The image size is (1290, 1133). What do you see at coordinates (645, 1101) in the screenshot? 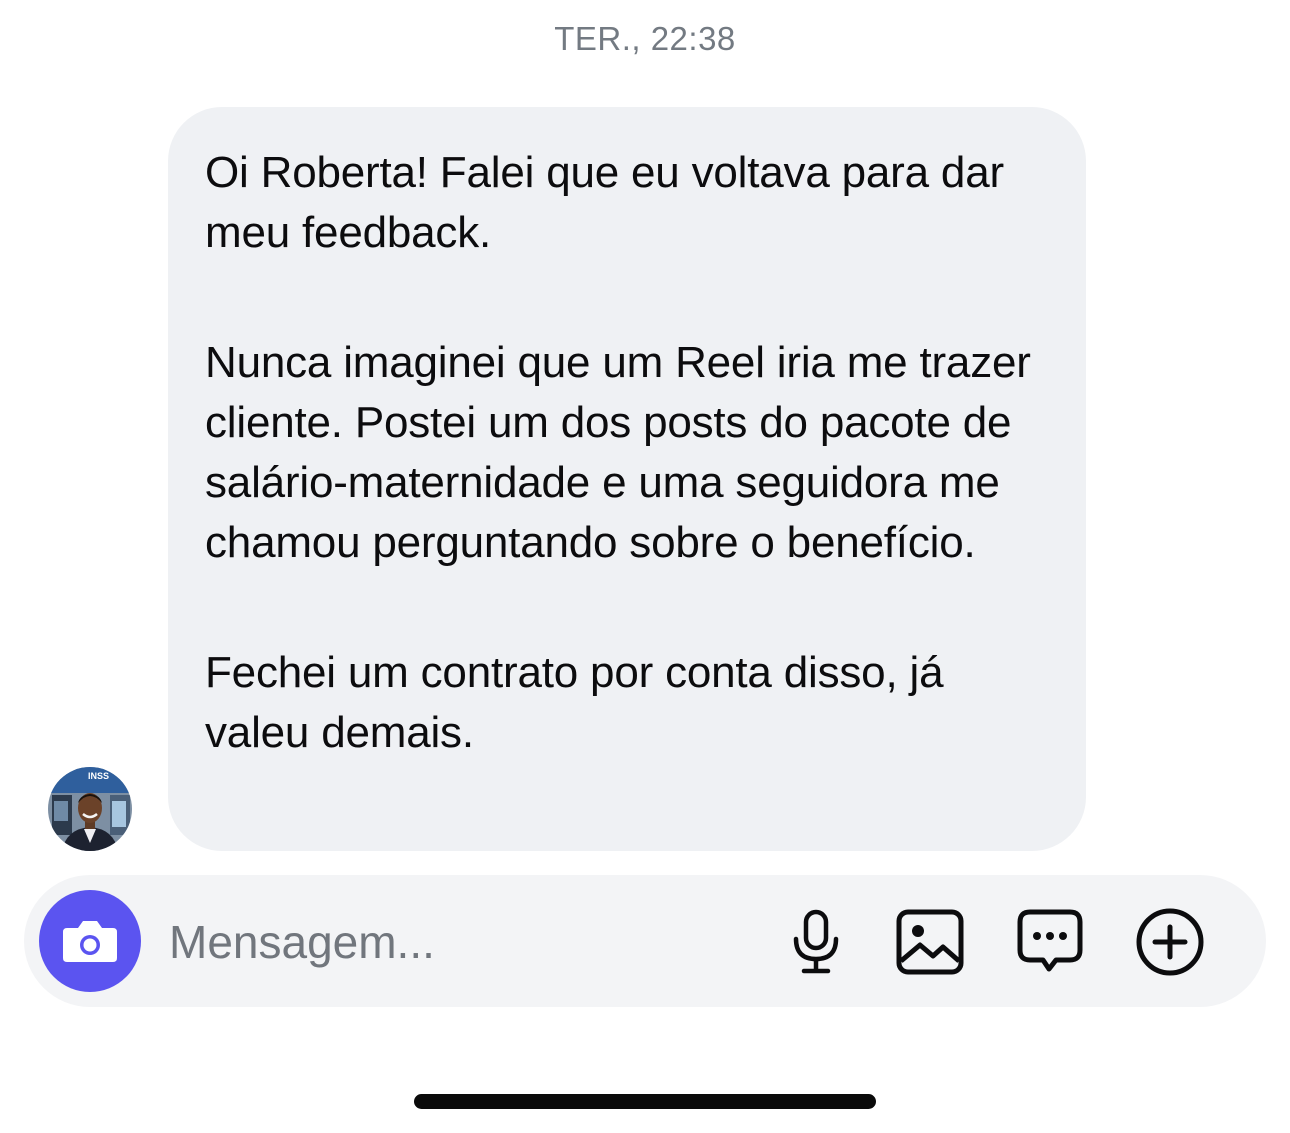
I see `home-indicator` at bounding box center [645, 1101].